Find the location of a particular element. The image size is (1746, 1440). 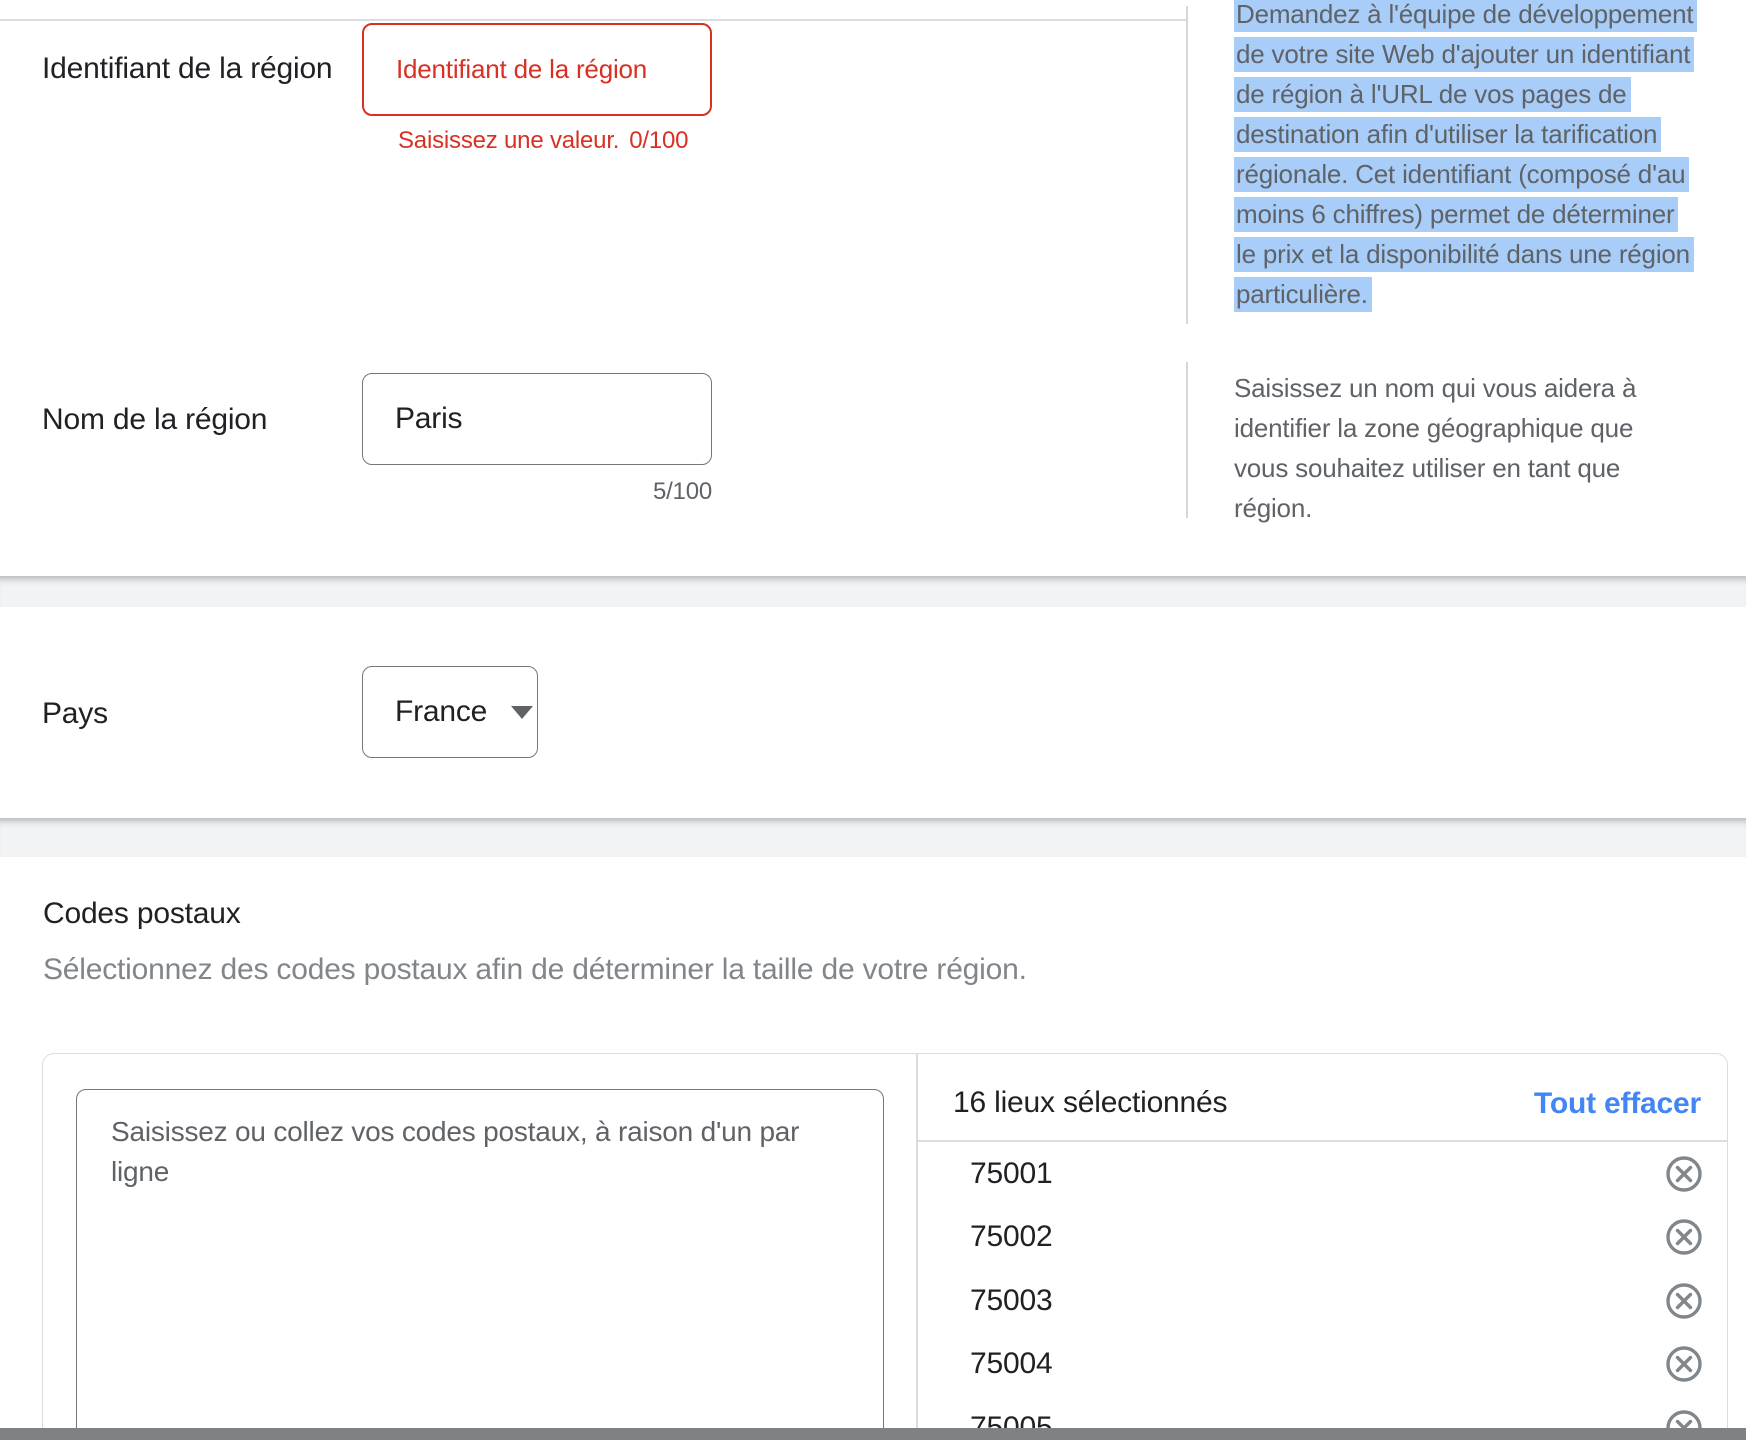

region-name-char-counter: 5/100 is located at coordinates (682, 491).